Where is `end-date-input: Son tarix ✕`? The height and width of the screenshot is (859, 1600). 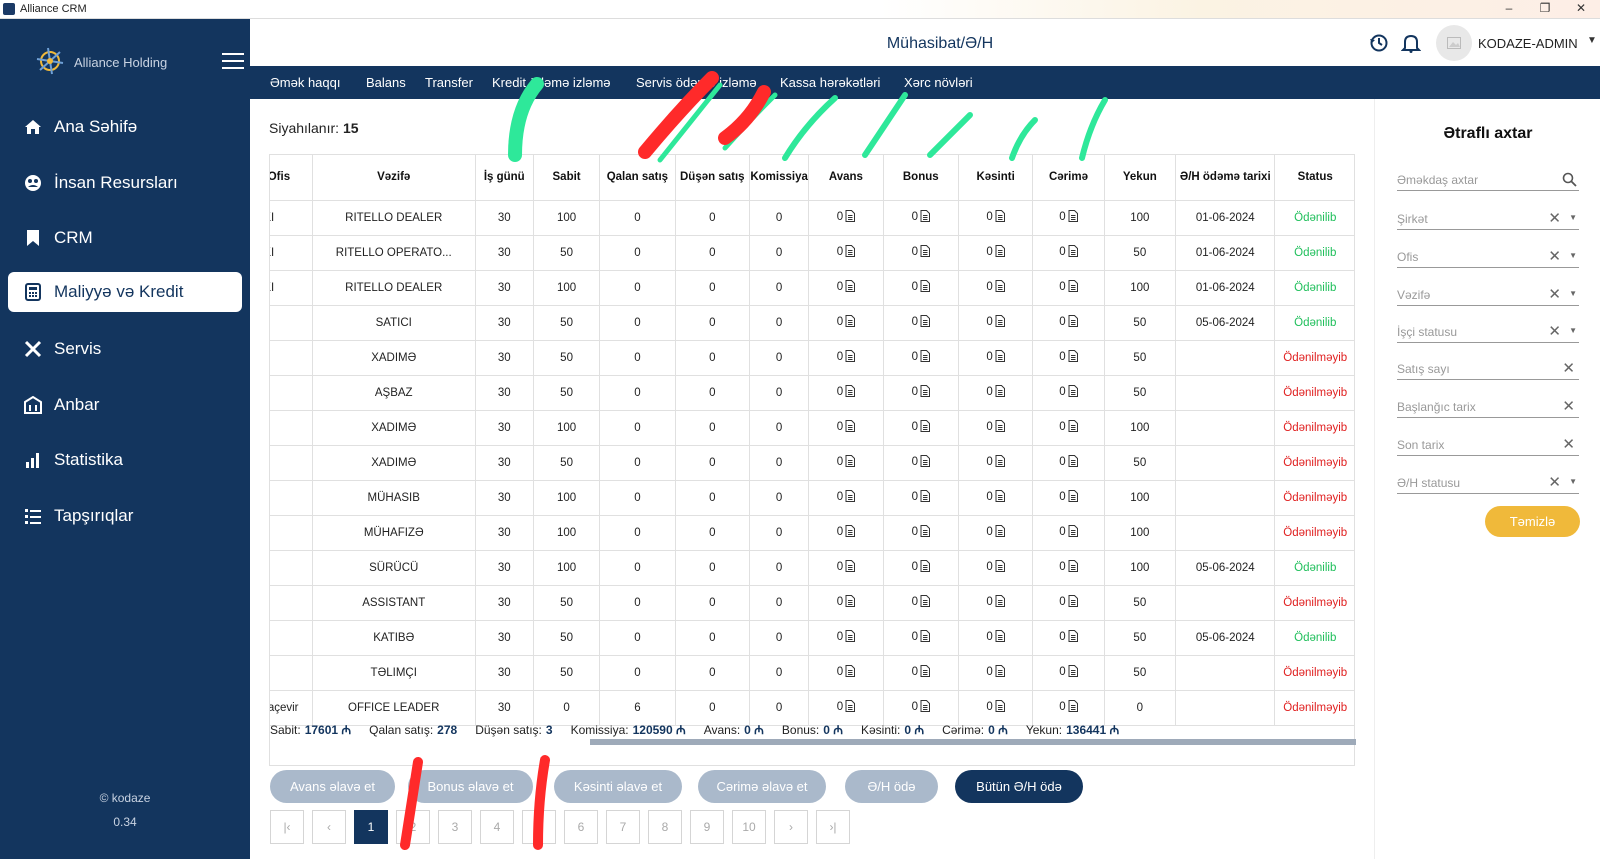 end-date-input: Son tarix ✕ is located at coordinates (1488, 445).